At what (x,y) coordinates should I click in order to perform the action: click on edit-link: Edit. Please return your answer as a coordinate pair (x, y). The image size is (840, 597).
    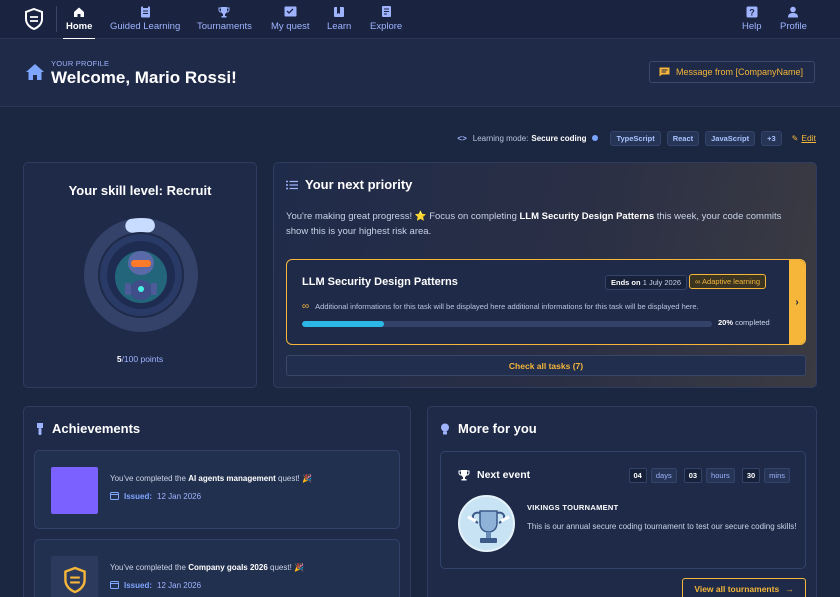
    Looking at the image, I should click on (808, 138).